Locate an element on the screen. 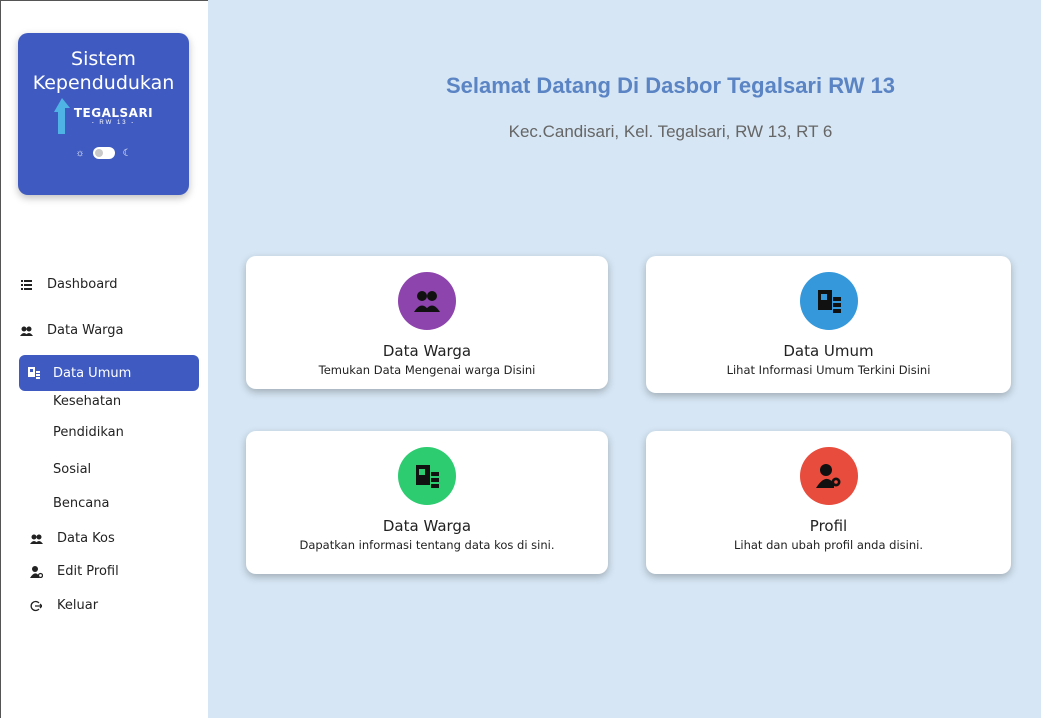 The height and width of the screenshot is (718, 1041). theme-switch is located at coordinates (103, 153).